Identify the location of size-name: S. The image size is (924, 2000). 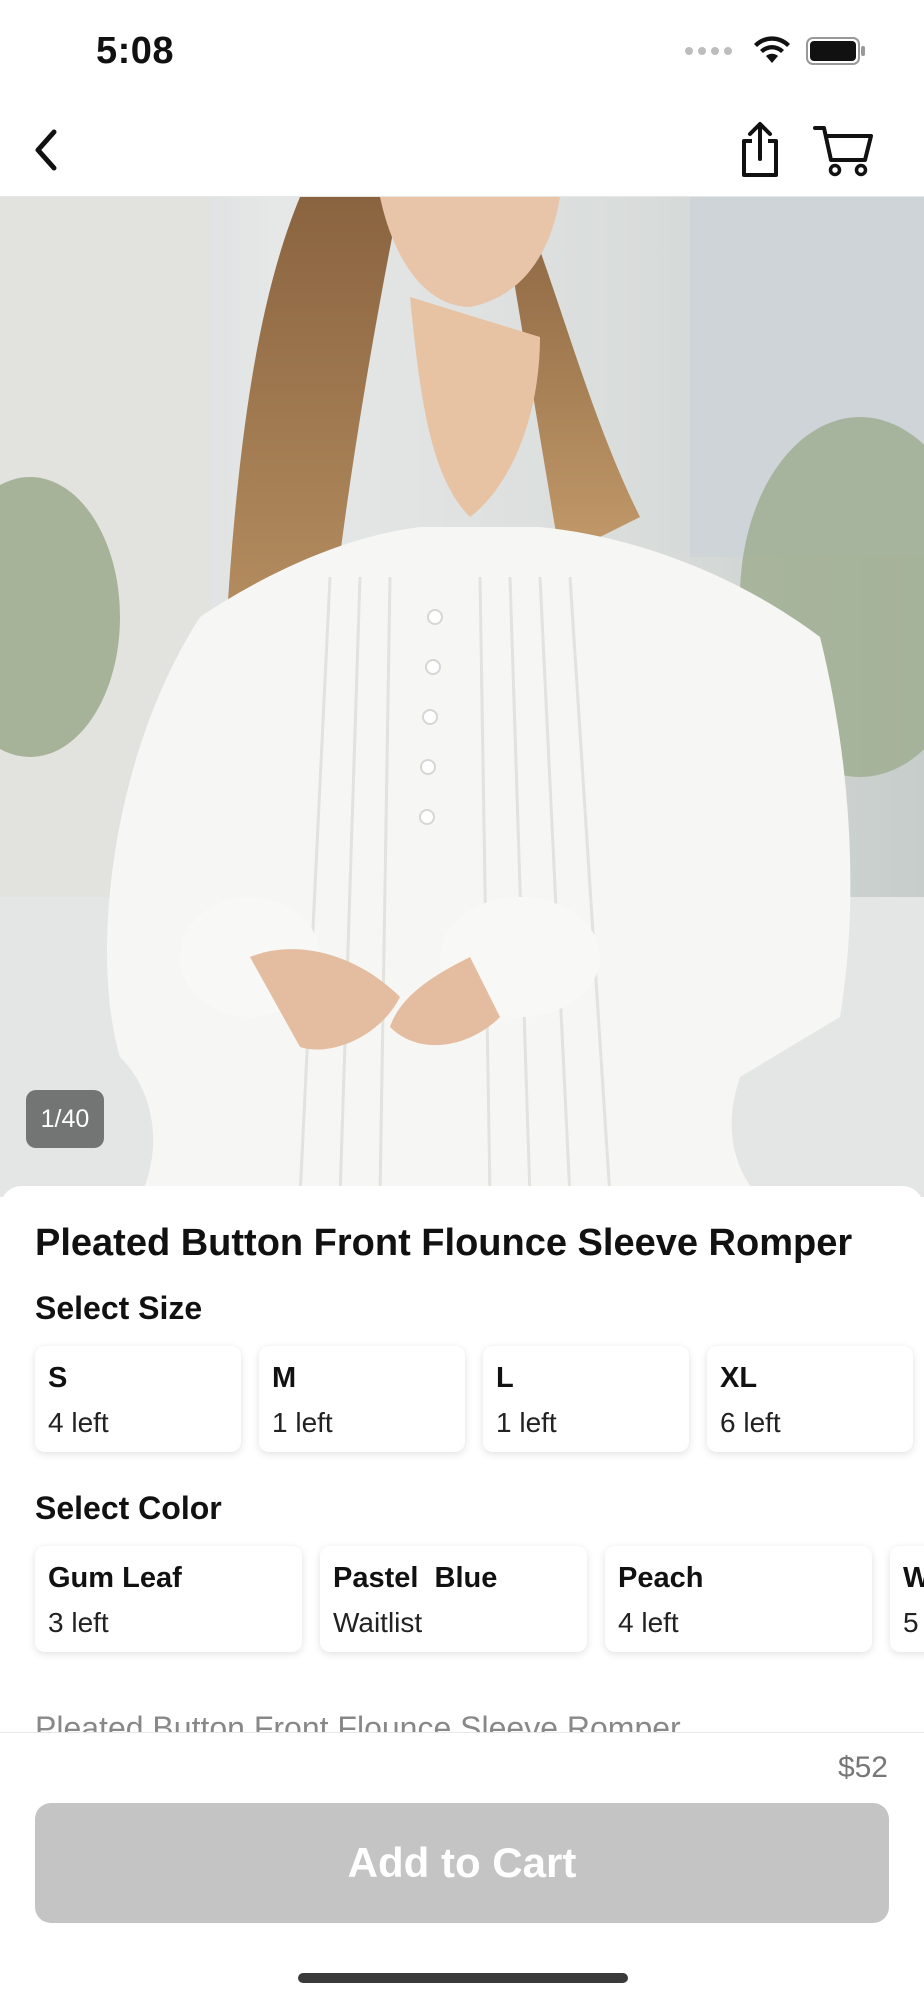
(58, 1378).